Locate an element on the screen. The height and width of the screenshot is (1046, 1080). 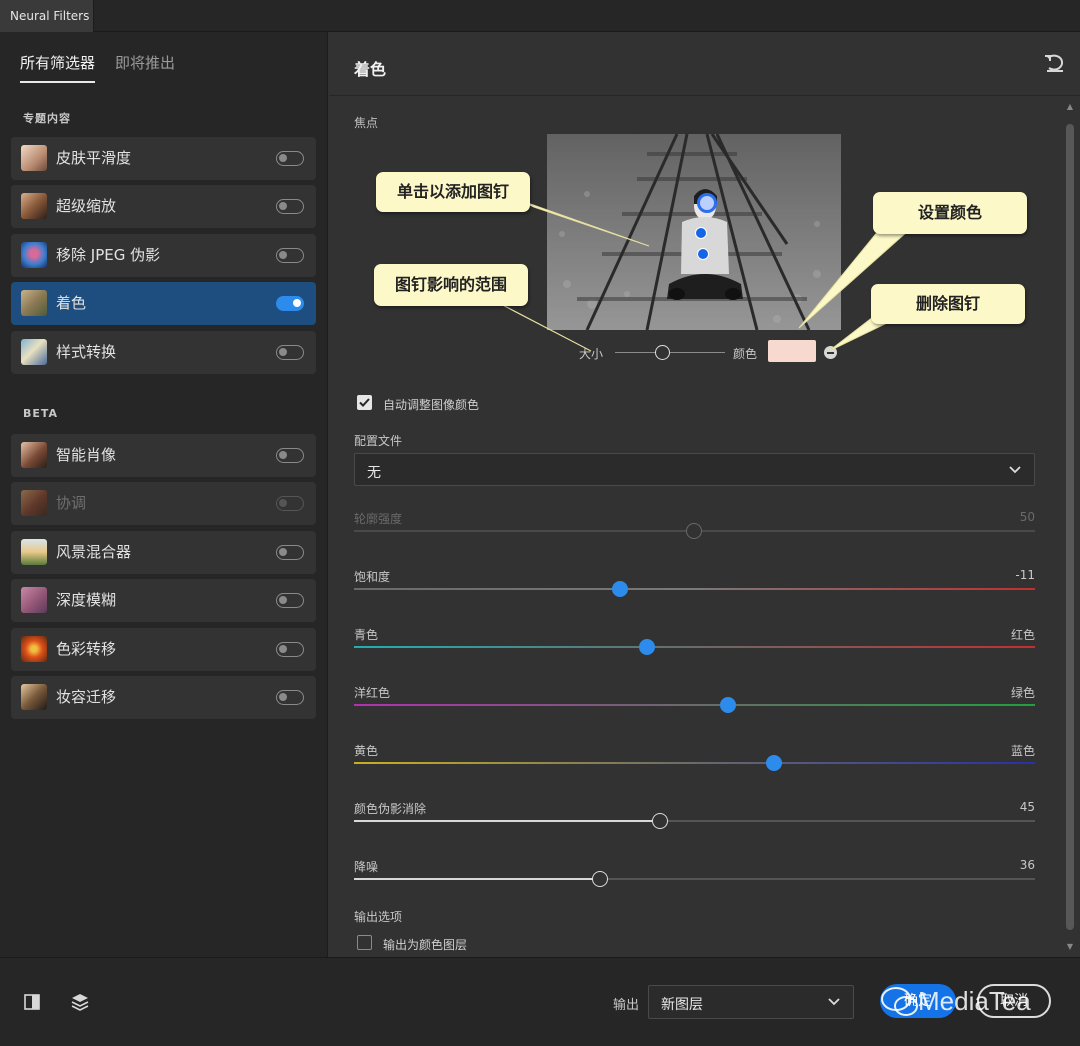
filter-depth-blur: 深度模糊 is located at coordinates (163, 600).